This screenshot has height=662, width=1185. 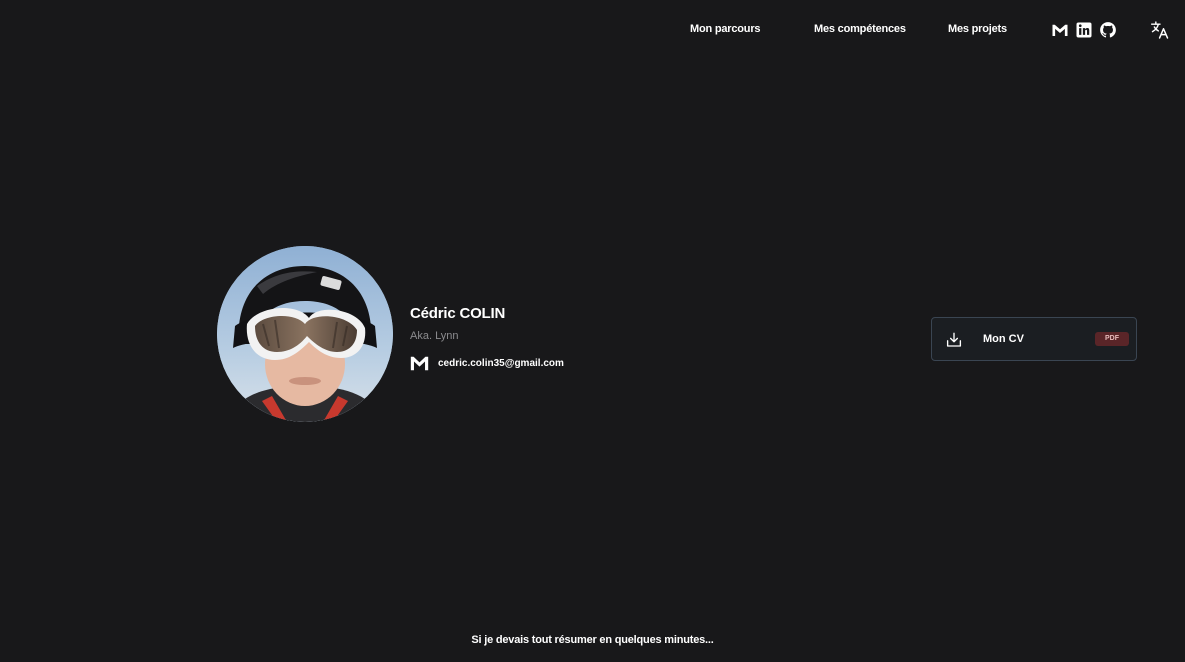 I want to click on pdf-badge: PDF, so click(x=1112, y=339).